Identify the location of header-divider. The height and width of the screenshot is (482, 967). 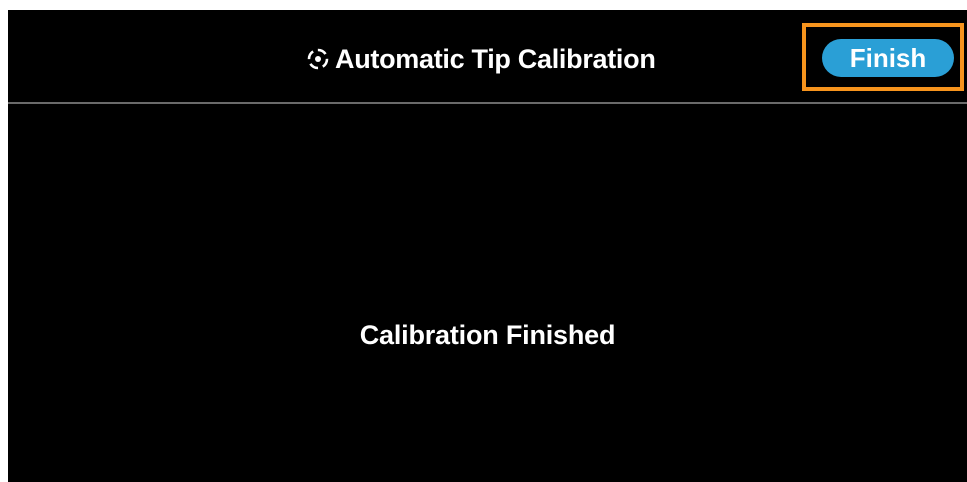
(487, 103).